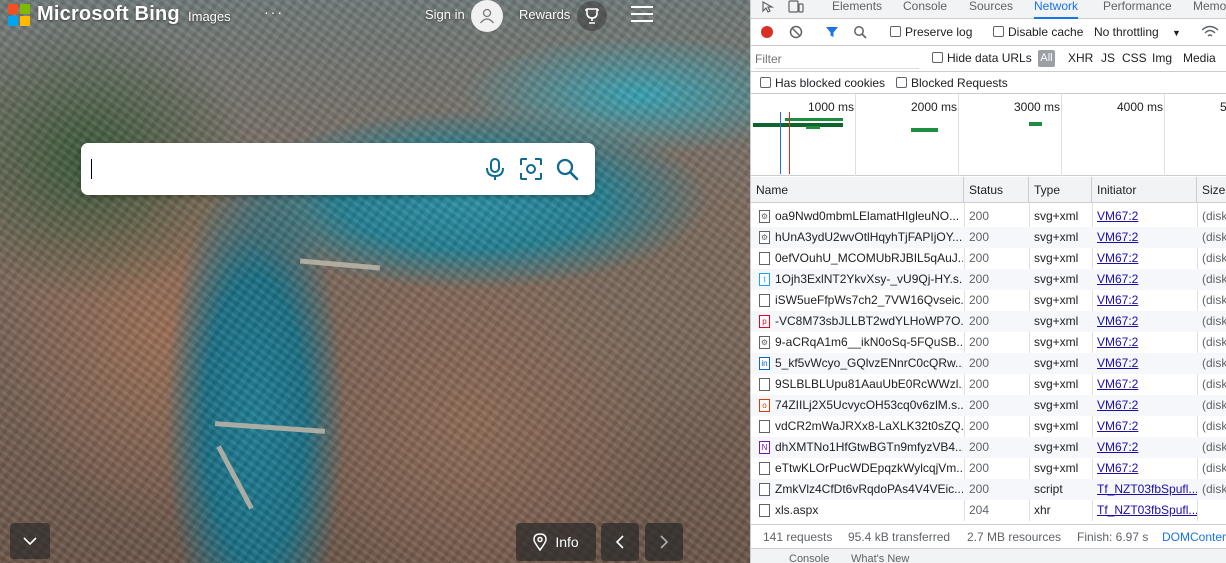 This screenshot has width=1226, height=563. Describe the element at coordinates (1214, 468) in the screenshot. I see `request-size: (disk` at that location.